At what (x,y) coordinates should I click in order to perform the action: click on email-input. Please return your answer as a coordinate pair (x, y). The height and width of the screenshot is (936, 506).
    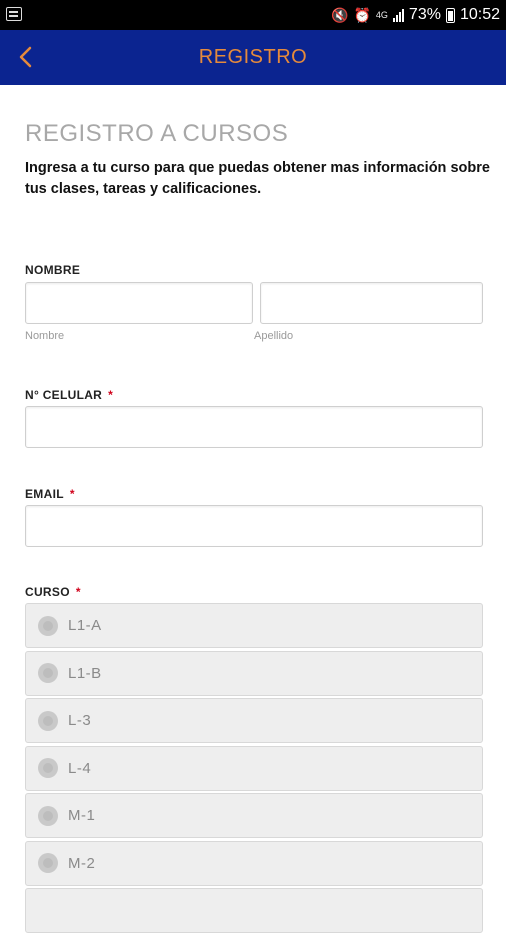
    Looking at the image, I should click on (254, 526).